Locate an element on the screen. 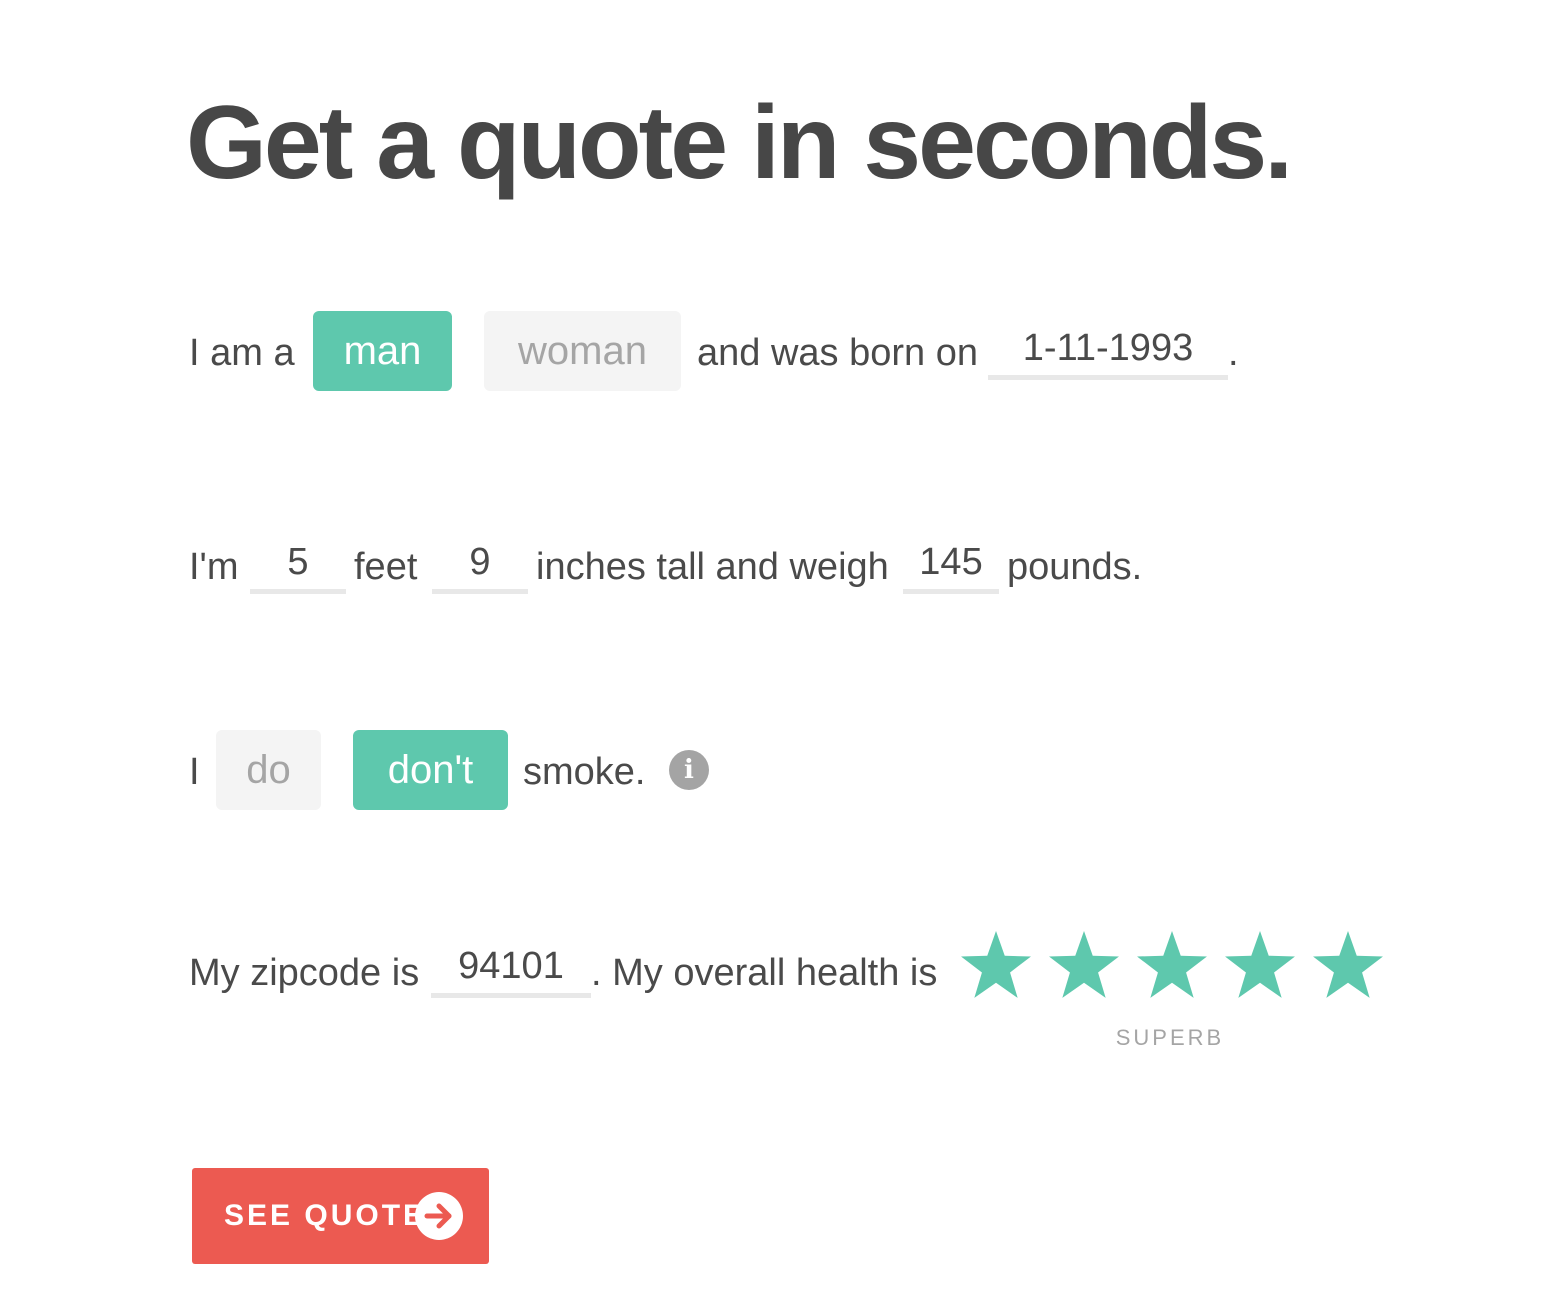 This screenshot has width=1566, height=1290. zipcode-prefix-text: My zipcode is is located at coordinates (304, 973).